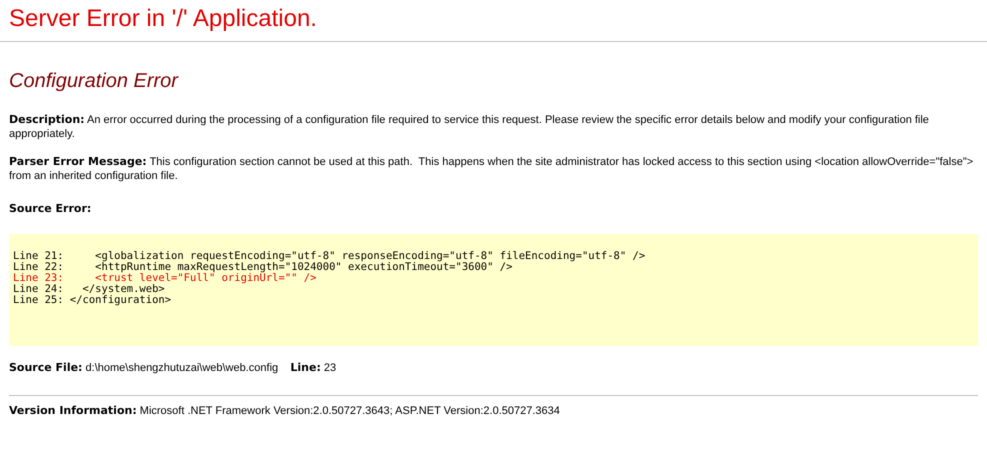 This screenshot has height=472, width=987. What do you see at coordinates (50, 209) in the screenshot?
I see `source-error-label: Source Error:` at bounding box center [50, 209].